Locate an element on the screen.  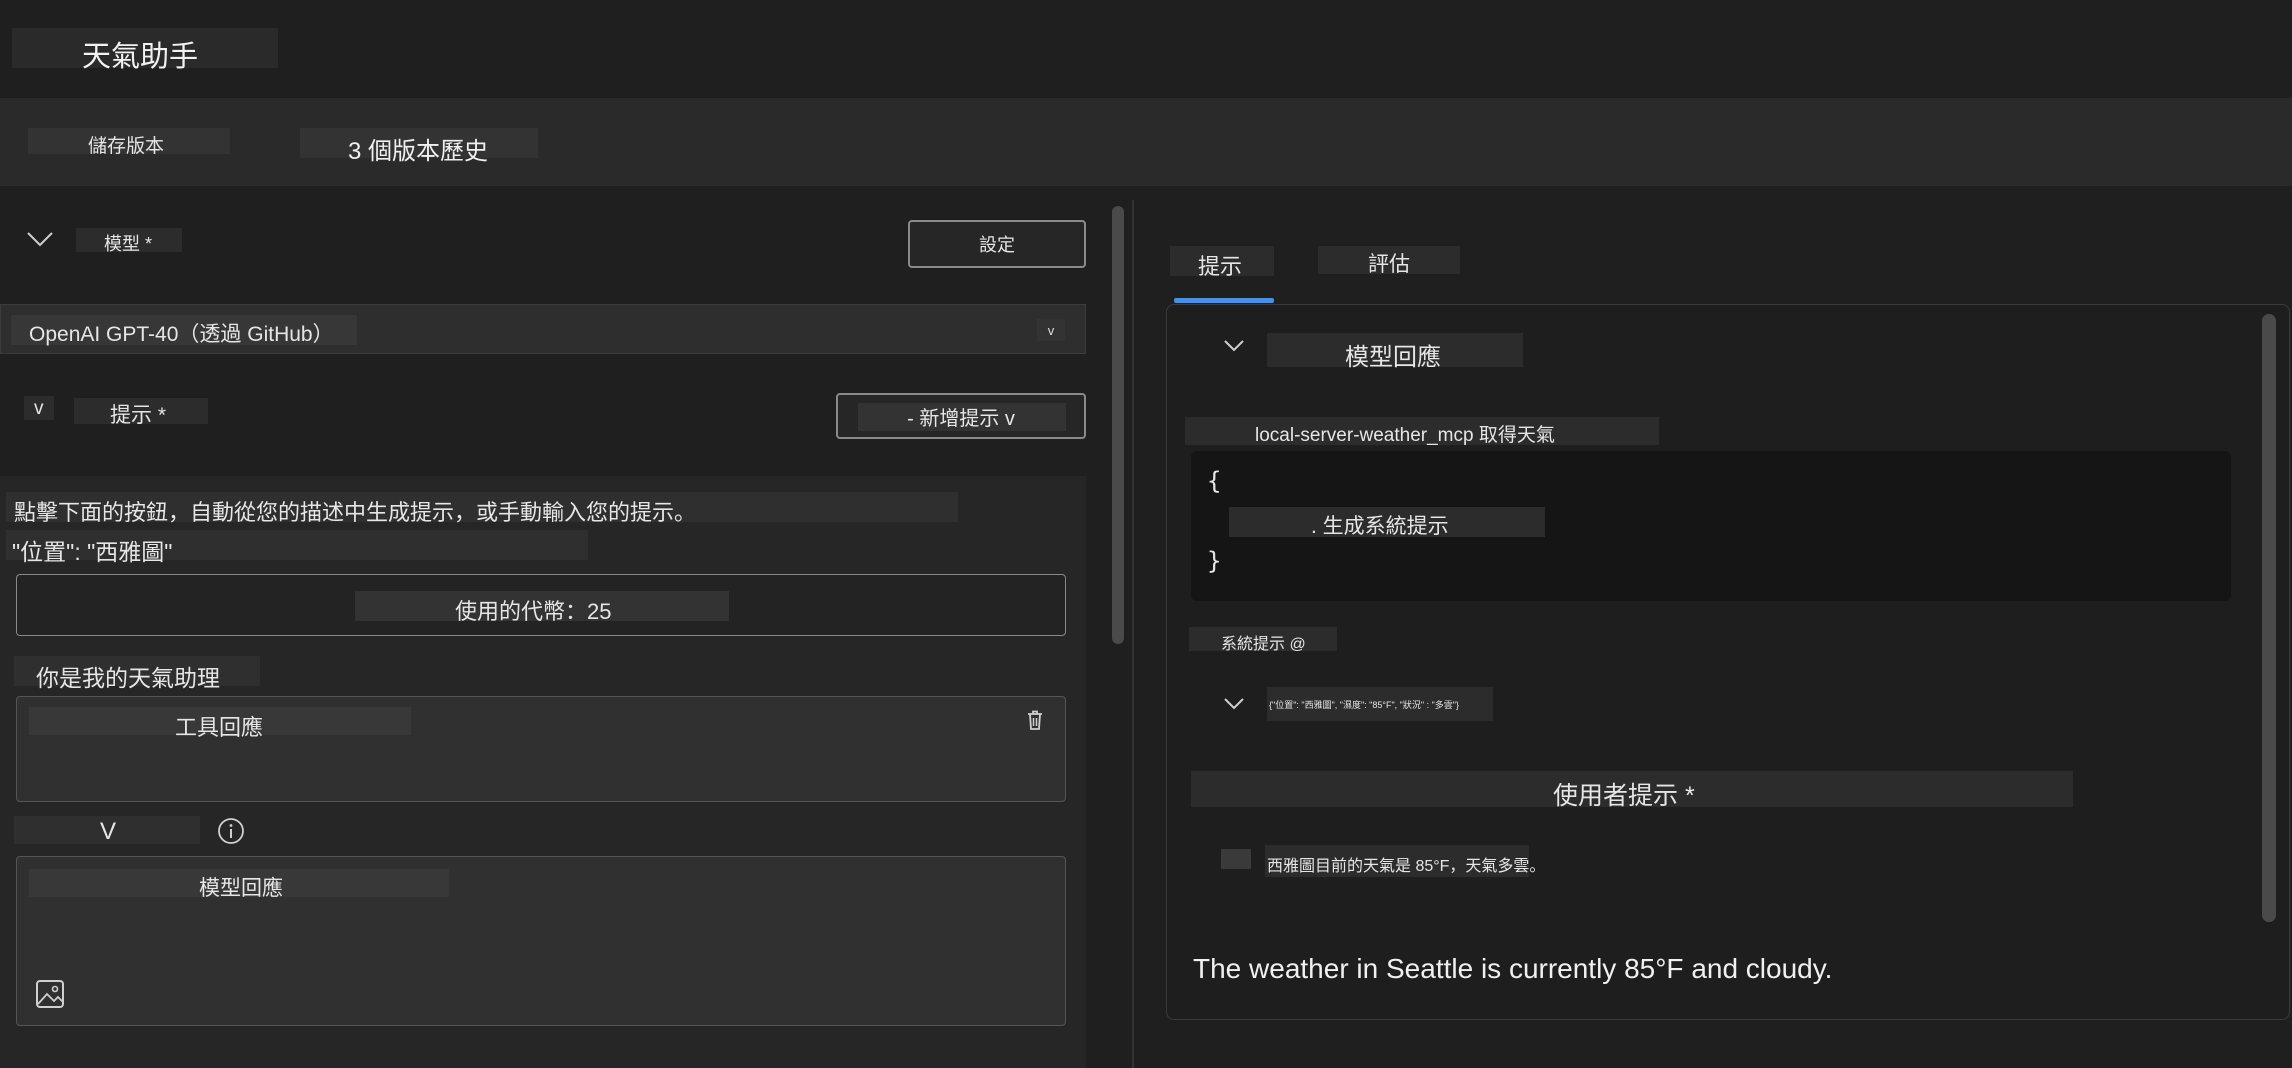
trash-icon is located at coordinates (1035, 720).